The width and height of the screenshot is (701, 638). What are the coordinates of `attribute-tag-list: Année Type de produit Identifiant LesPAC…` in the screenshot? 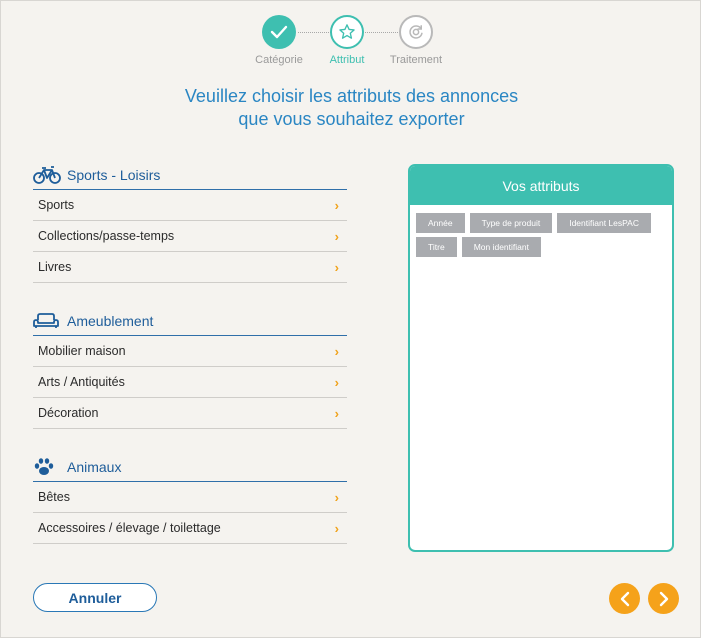 It's located at (541, 235).